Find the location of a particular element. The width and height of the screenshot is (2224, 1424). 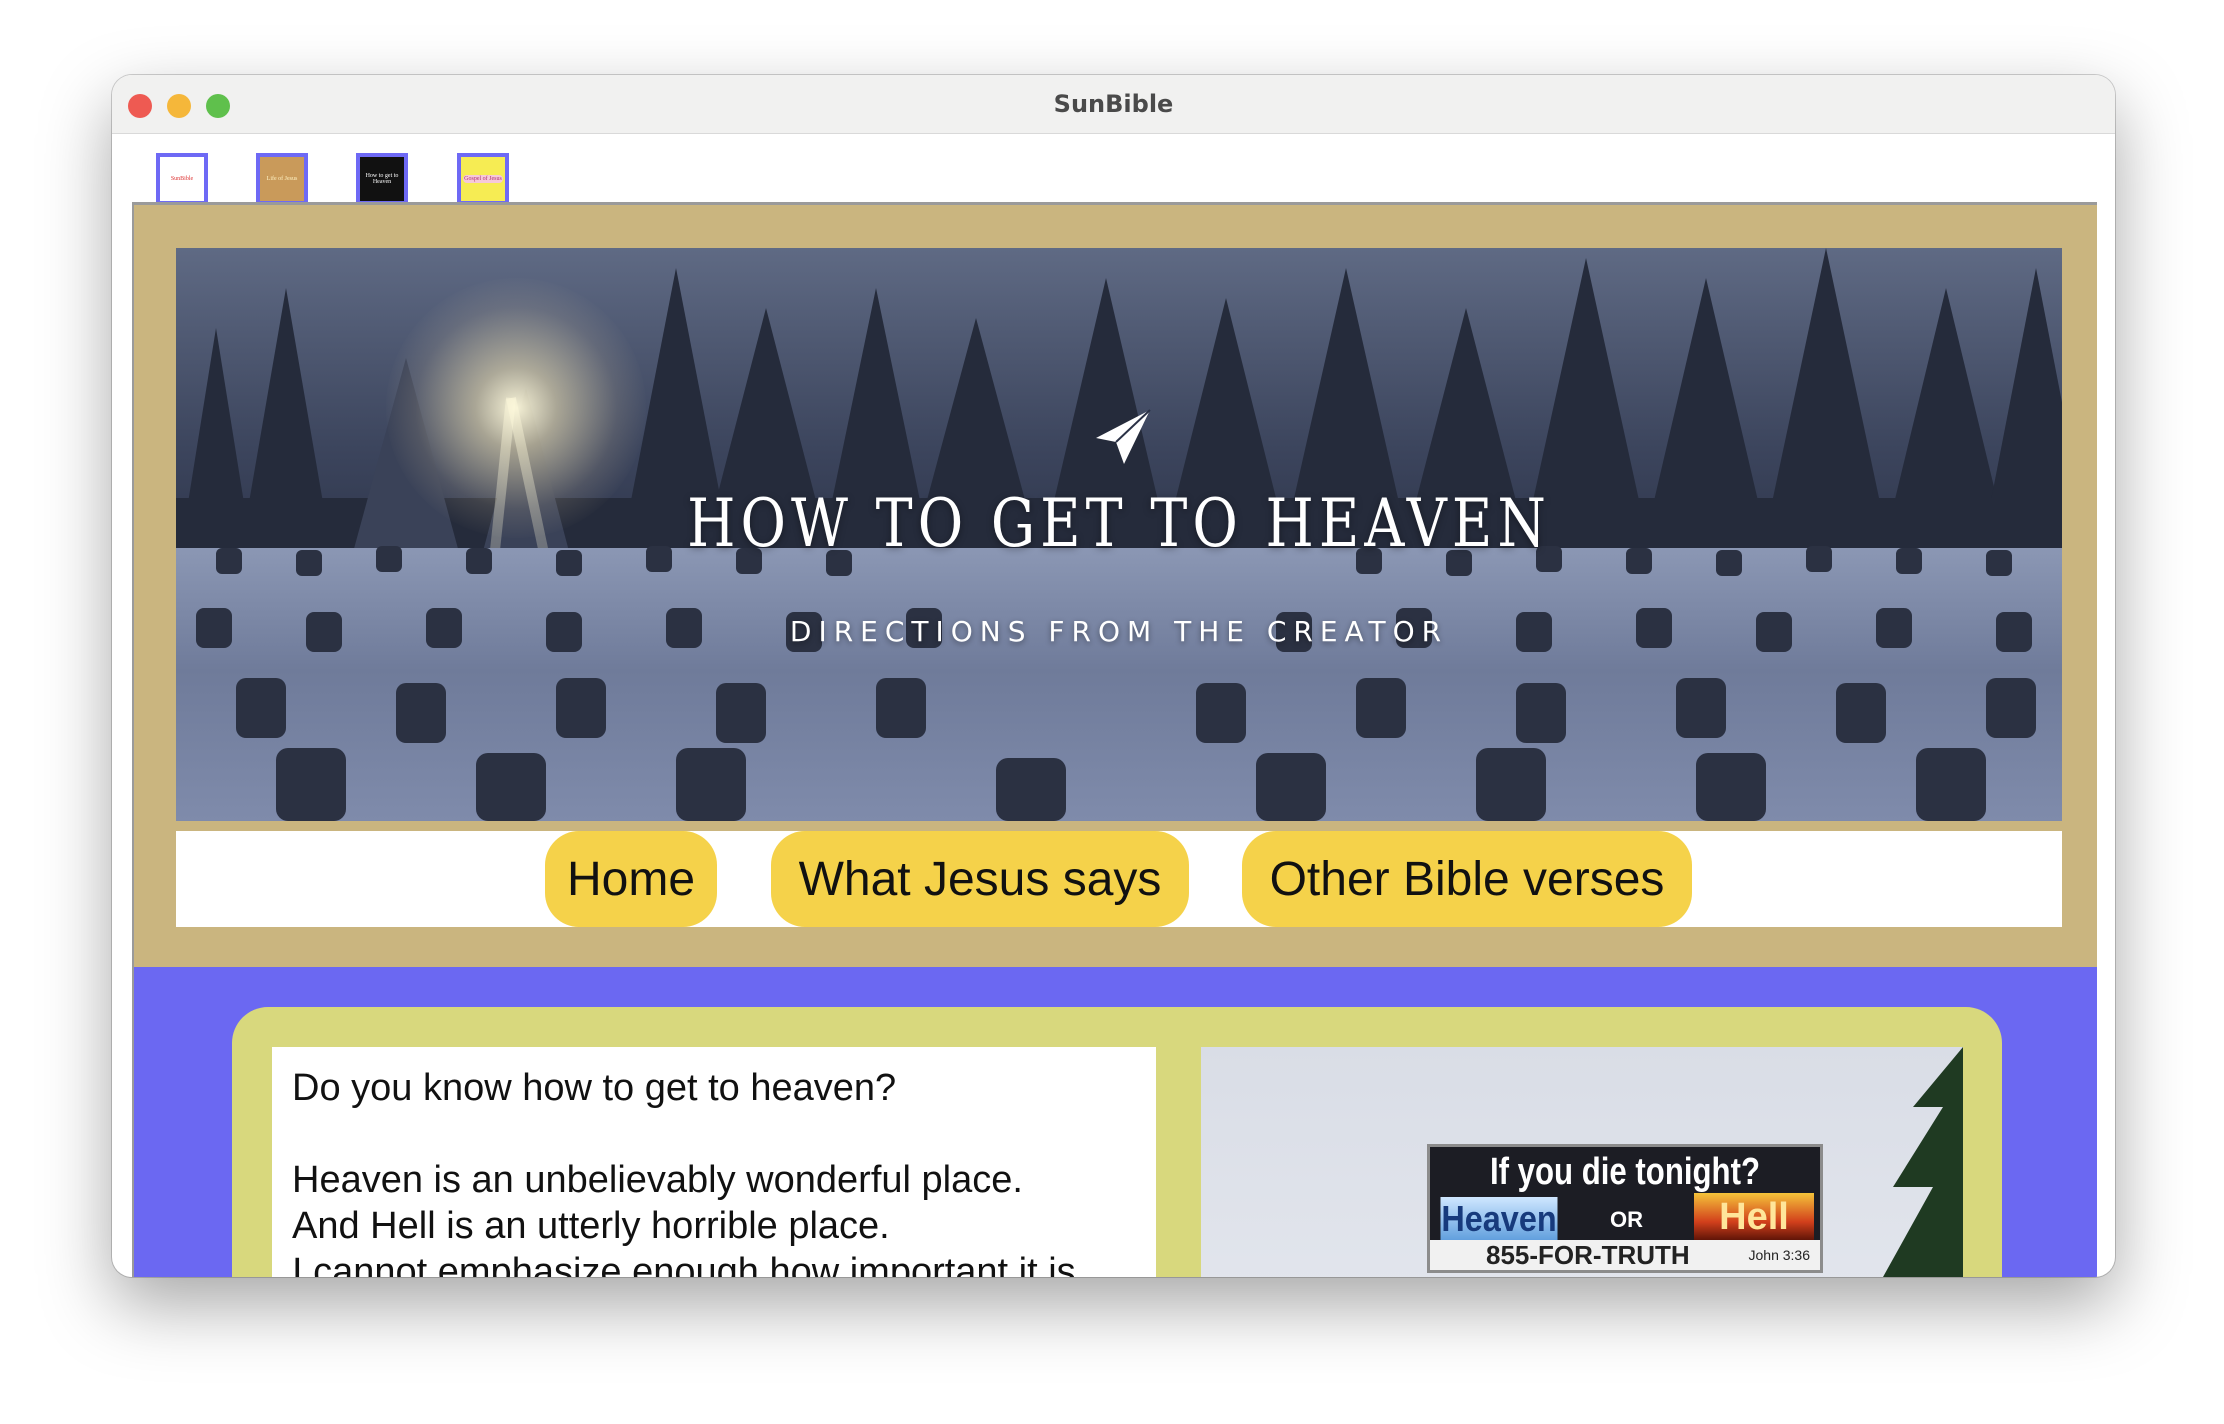

billboard-or: OR is located at coordinates (1626, 1219).